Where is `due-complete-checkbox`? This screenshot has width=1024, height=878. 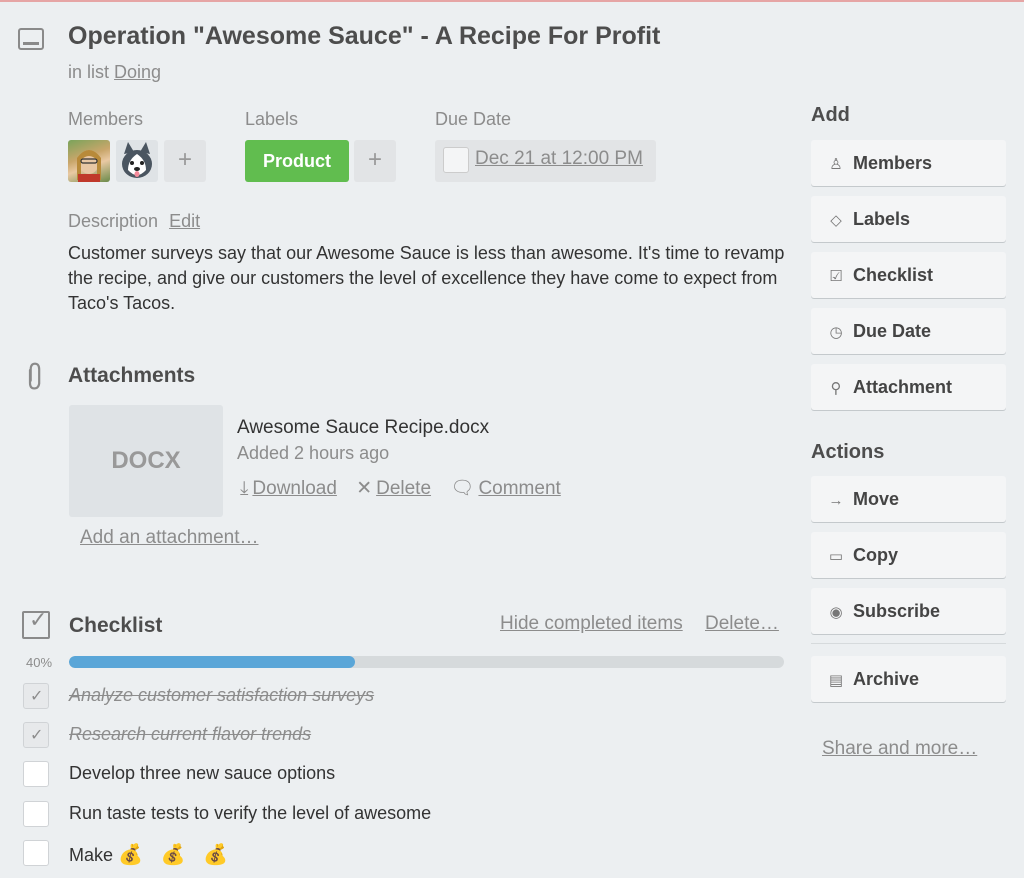 due-complete-checkbox is located at coordinates (456, 160).